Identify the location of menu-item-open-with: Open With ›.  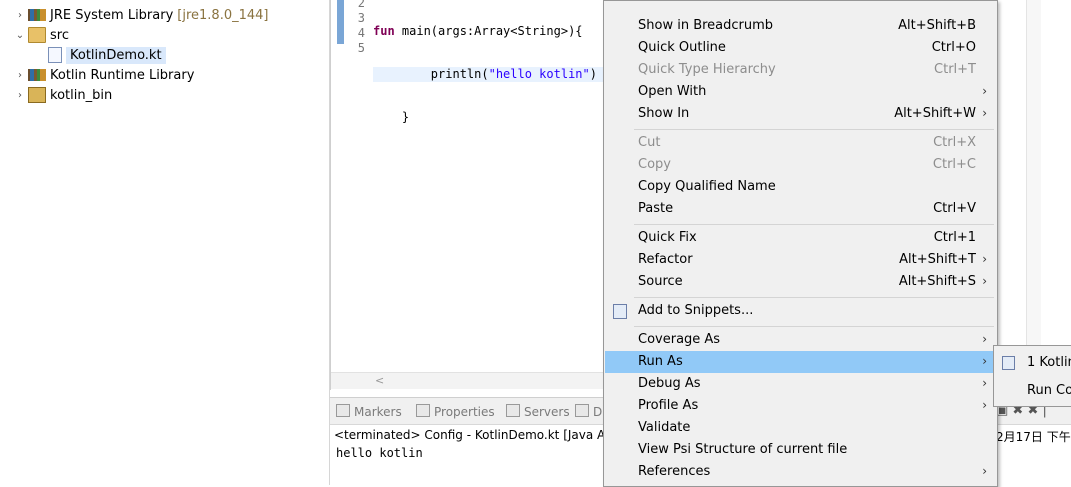
(799, 92).